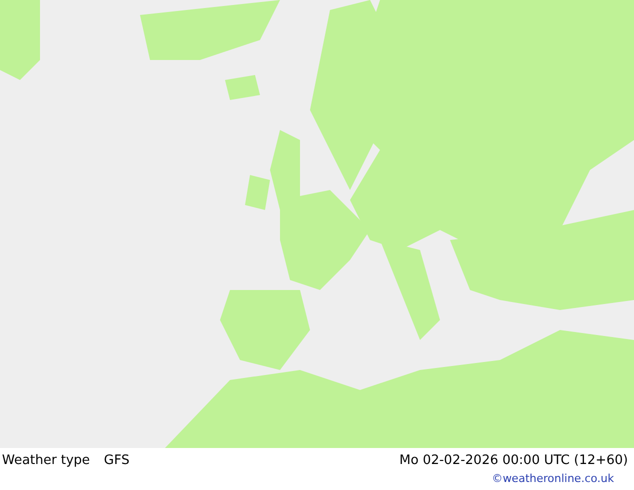 Image resolution: width=634 pixels, height=490 pixels. I want to click on model-name: GFS, so click(117, 460).